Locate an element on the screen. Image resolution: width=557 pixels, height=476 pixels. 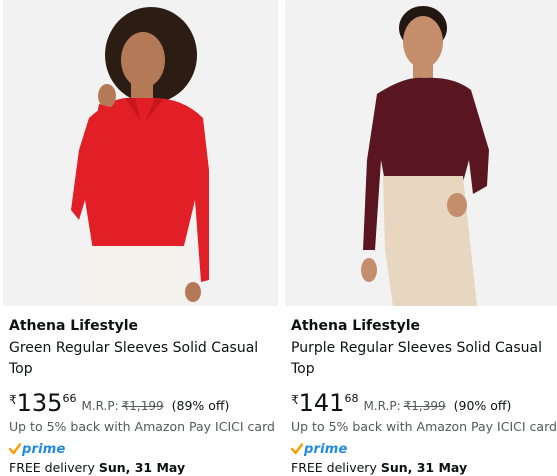
price-whole: 135 is located at coordinates (39, 403).